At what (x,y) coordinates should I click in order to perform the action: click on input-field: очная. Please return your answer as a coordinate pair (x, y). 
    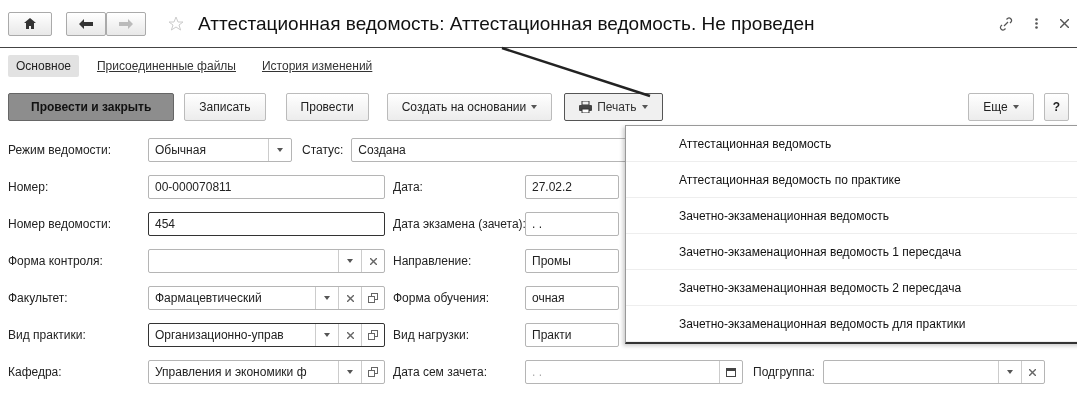
    Looking at the image, I should click on (572, 298).